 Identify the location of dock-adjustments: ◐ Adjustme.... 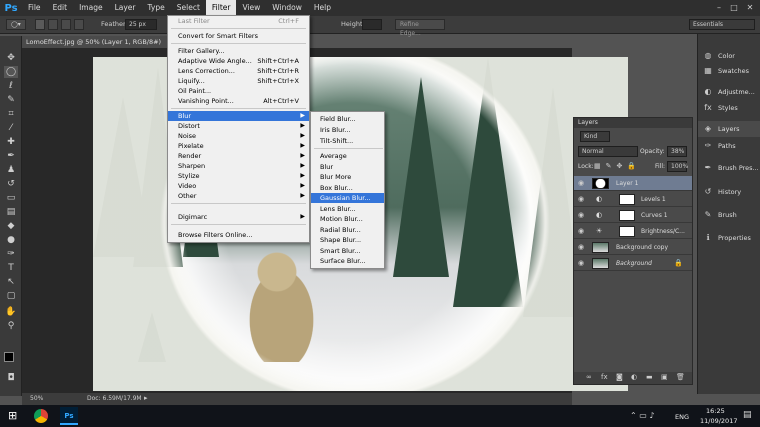
(729, 92).